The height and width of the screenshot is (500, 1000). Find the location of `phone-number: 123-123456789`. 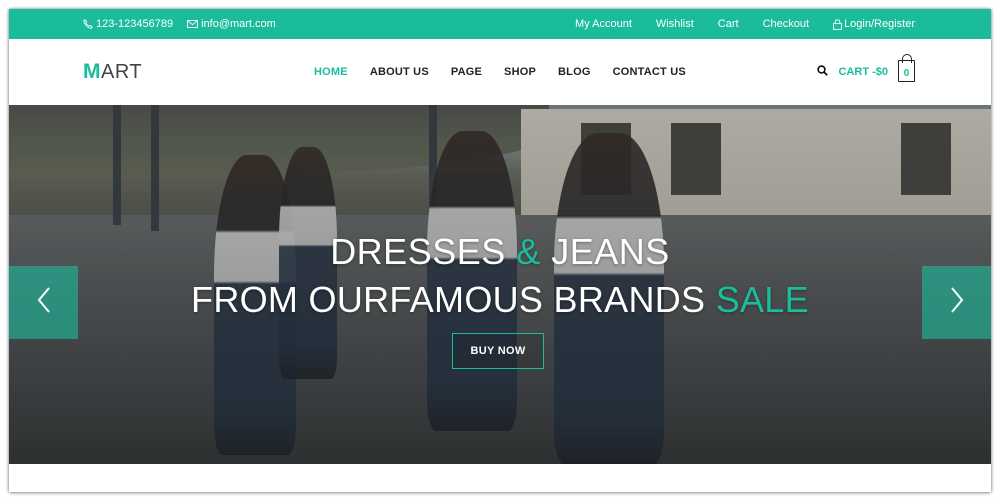

phone-number: 123-123456789 is located at coordinates (135, 24).